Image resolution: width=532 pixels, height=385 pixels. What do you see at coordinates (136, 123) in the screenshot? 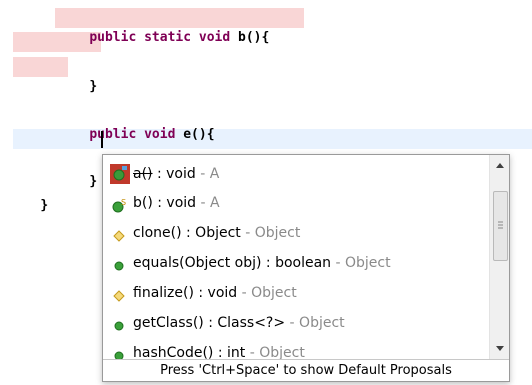
I see `code-line-method-e: public void e(){` at bounding box center [136, 123].